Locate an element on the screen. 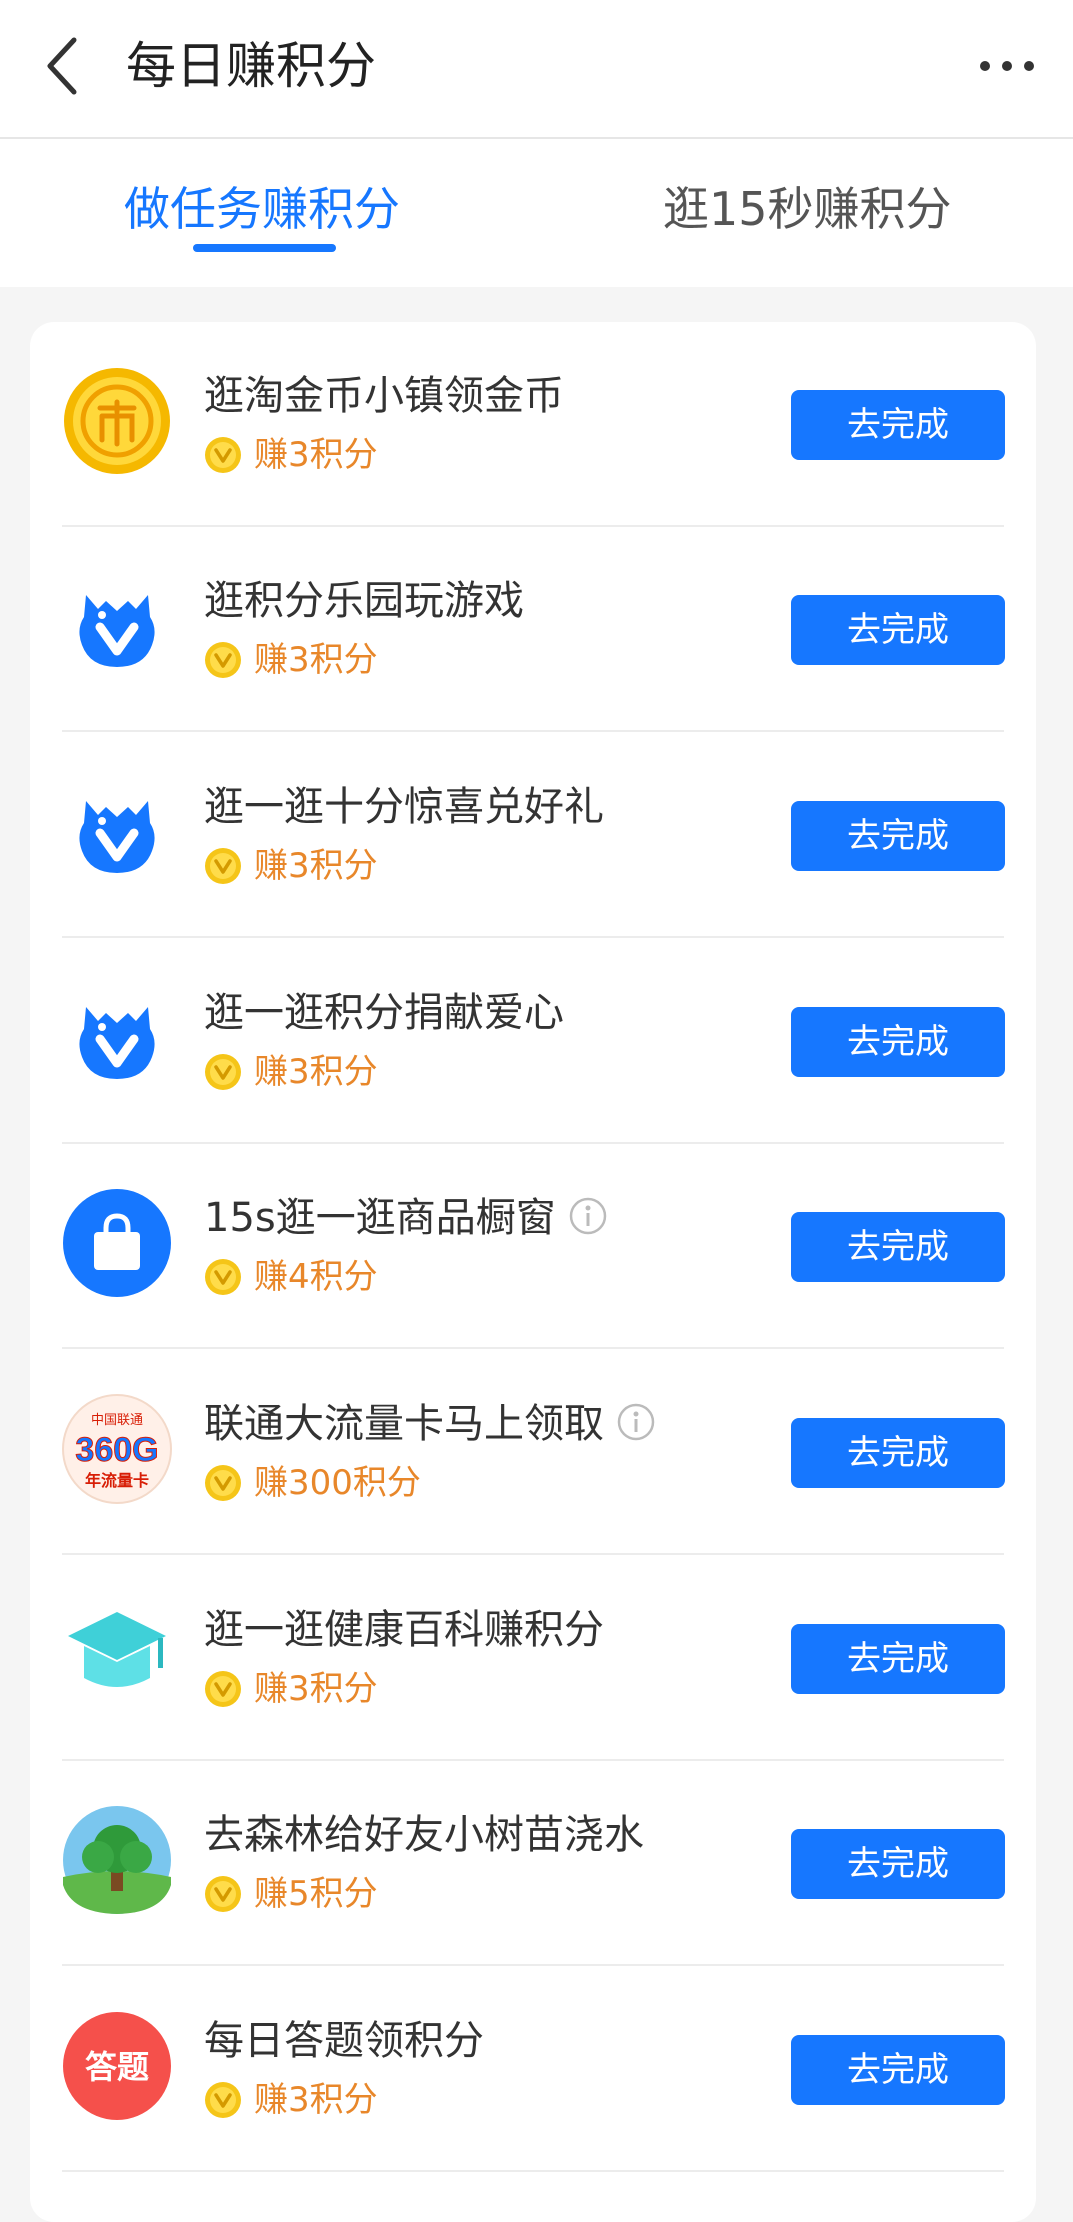 This screenshot has height=2222, width=1073. unicom-360g-icon: 中国联通 360G 年流量卡 is located at coordinates (117, 1449).